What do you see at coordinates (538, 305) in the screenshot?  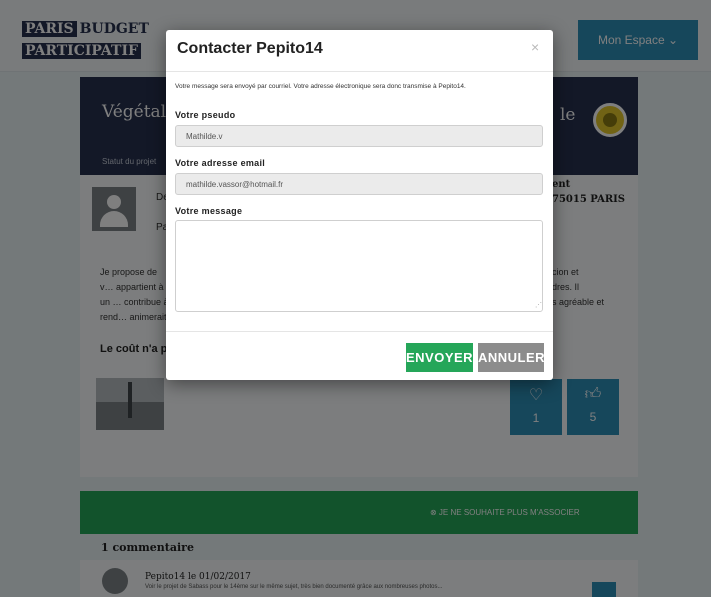 I see `resize-grip-icon: ⋰` at bounding box center [538, 305].